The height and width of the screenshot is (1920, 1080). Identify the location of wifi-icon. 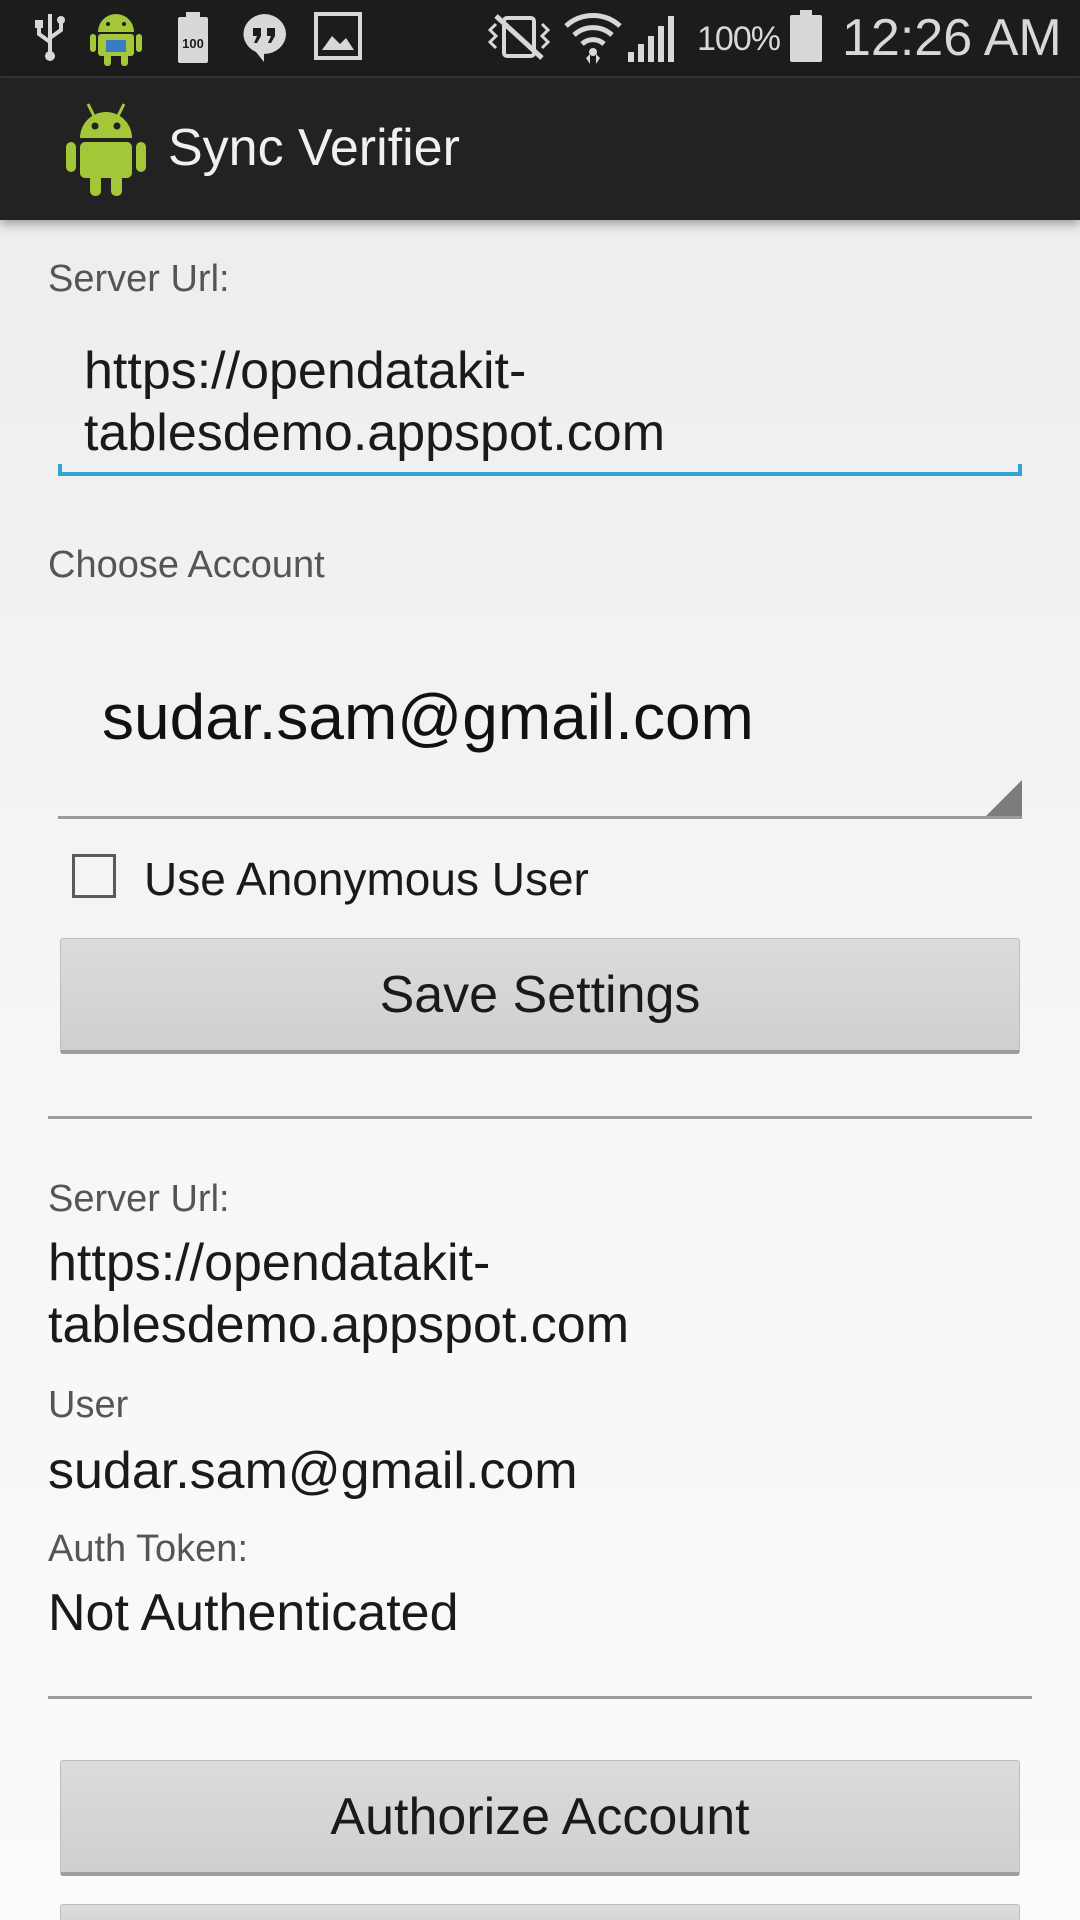
(593, 38).